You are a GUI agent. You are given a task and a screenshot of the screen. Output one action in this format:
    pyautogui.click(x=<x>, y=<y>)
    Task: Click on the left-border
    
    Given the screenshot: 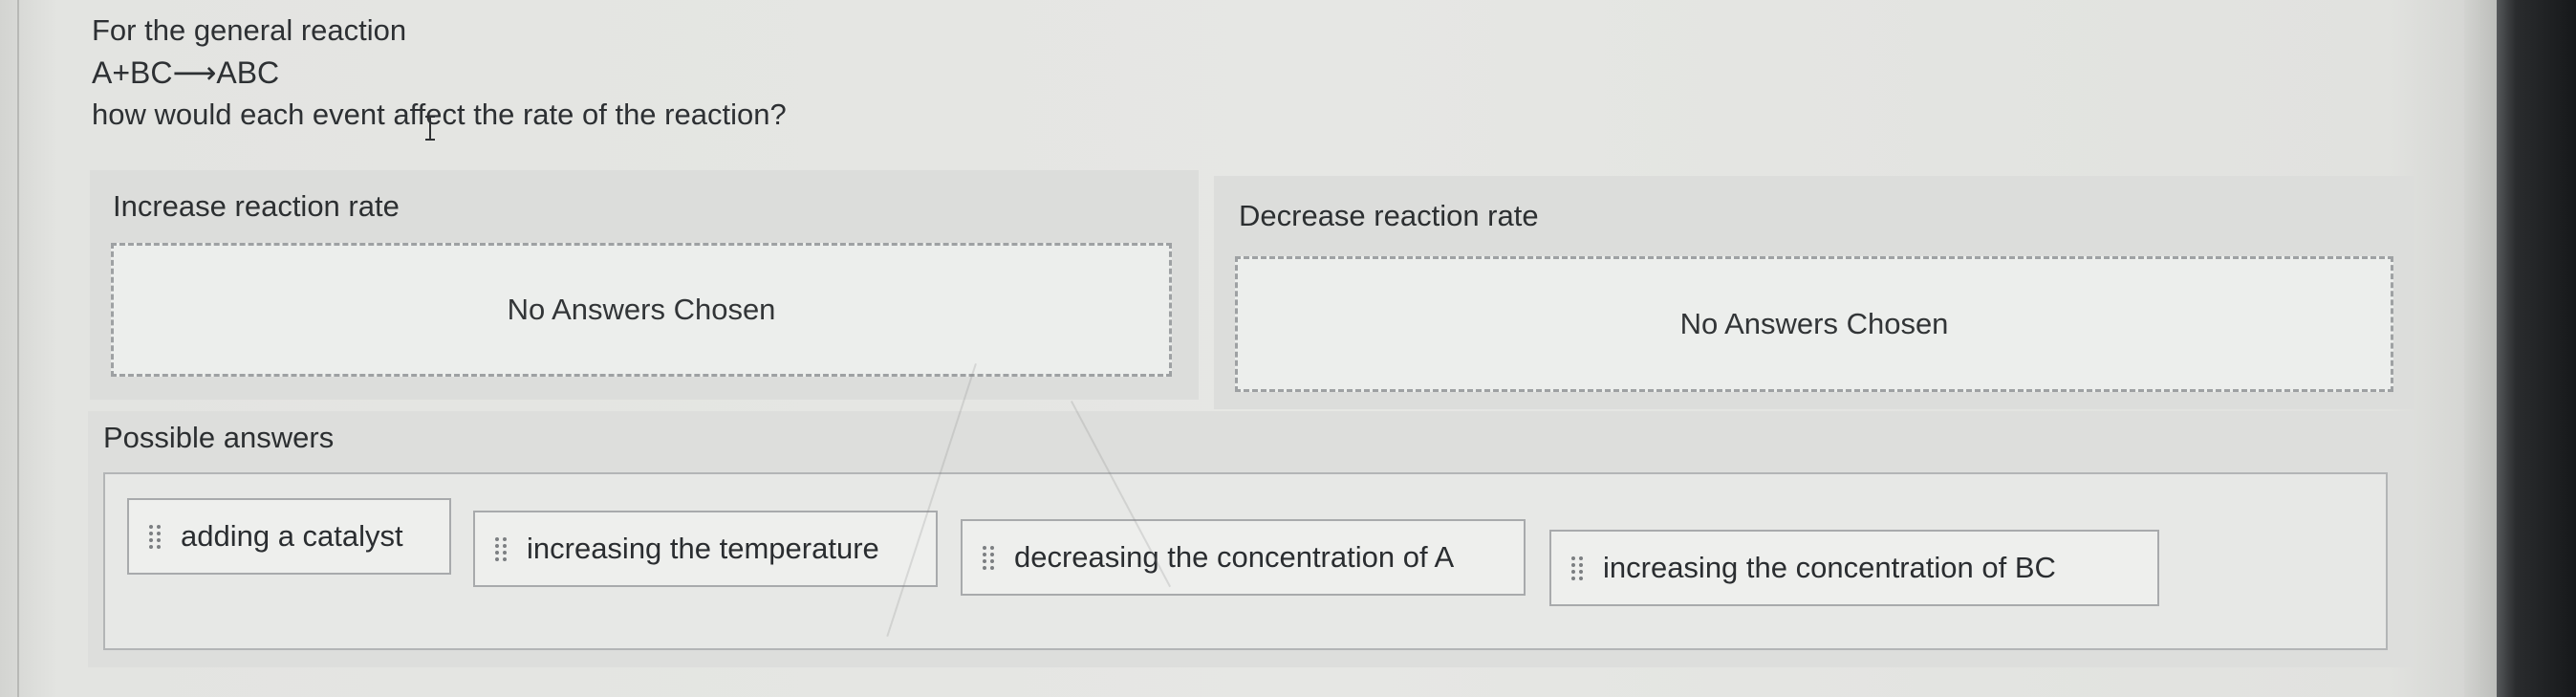 What is the action you would take?
    pyautogui.click(x=18, y=348)
    